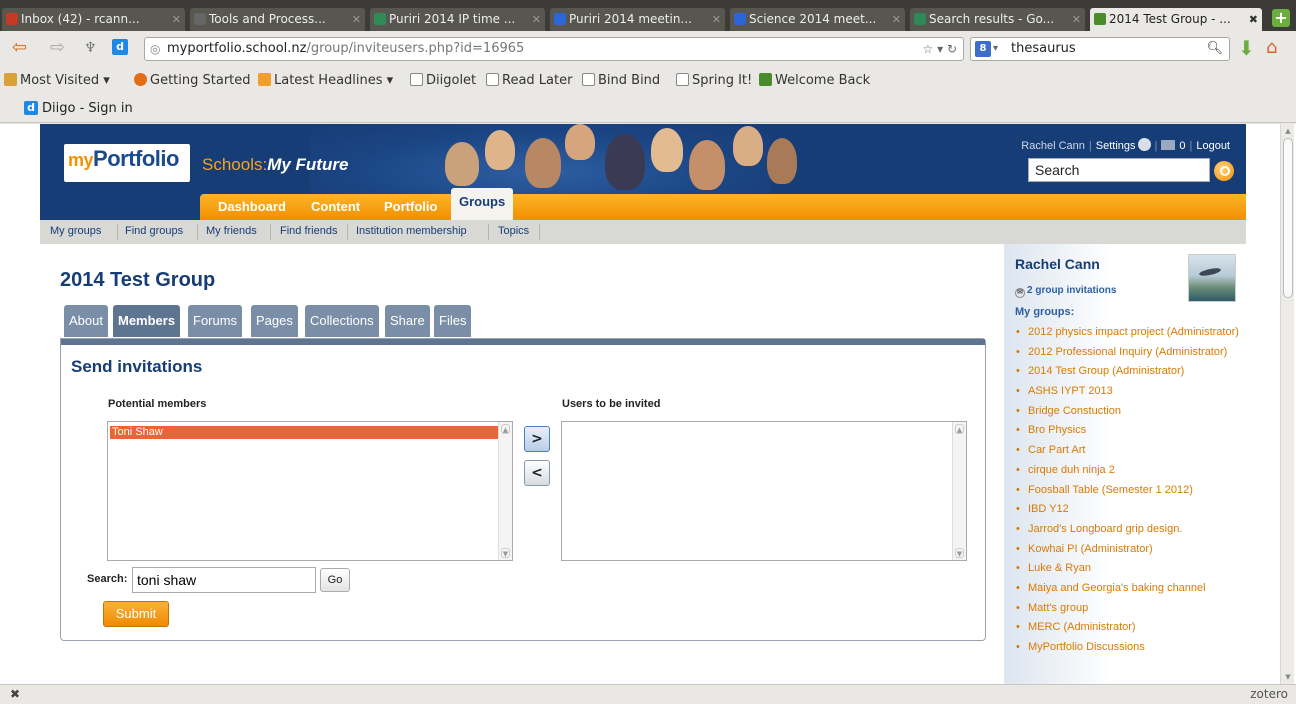 Image resolution: width=1296 pixels, height=704 pixels. What do you see at coordinates (1224, 171) in the screenshot?
I see `search-icon` at bounding box center [1224, 171].